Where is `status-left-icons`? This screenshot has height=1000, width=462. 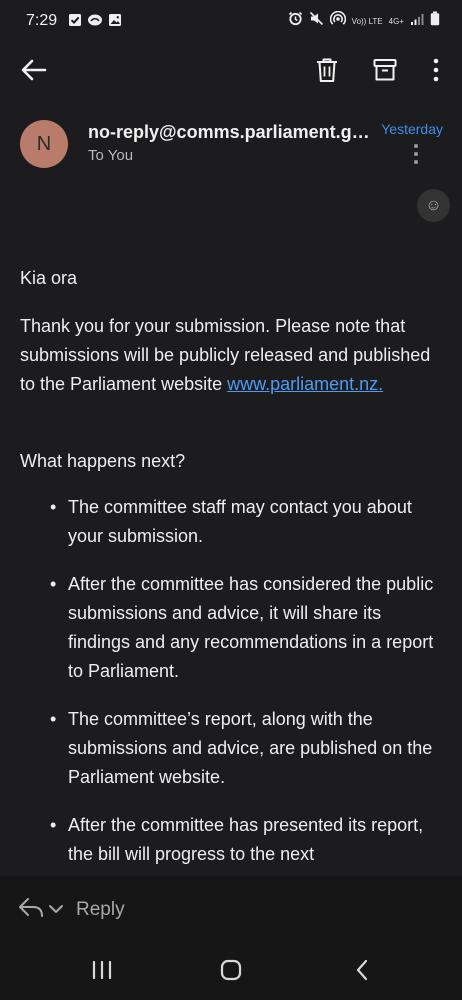 status-left-icons is located at coordinates (95, 22).